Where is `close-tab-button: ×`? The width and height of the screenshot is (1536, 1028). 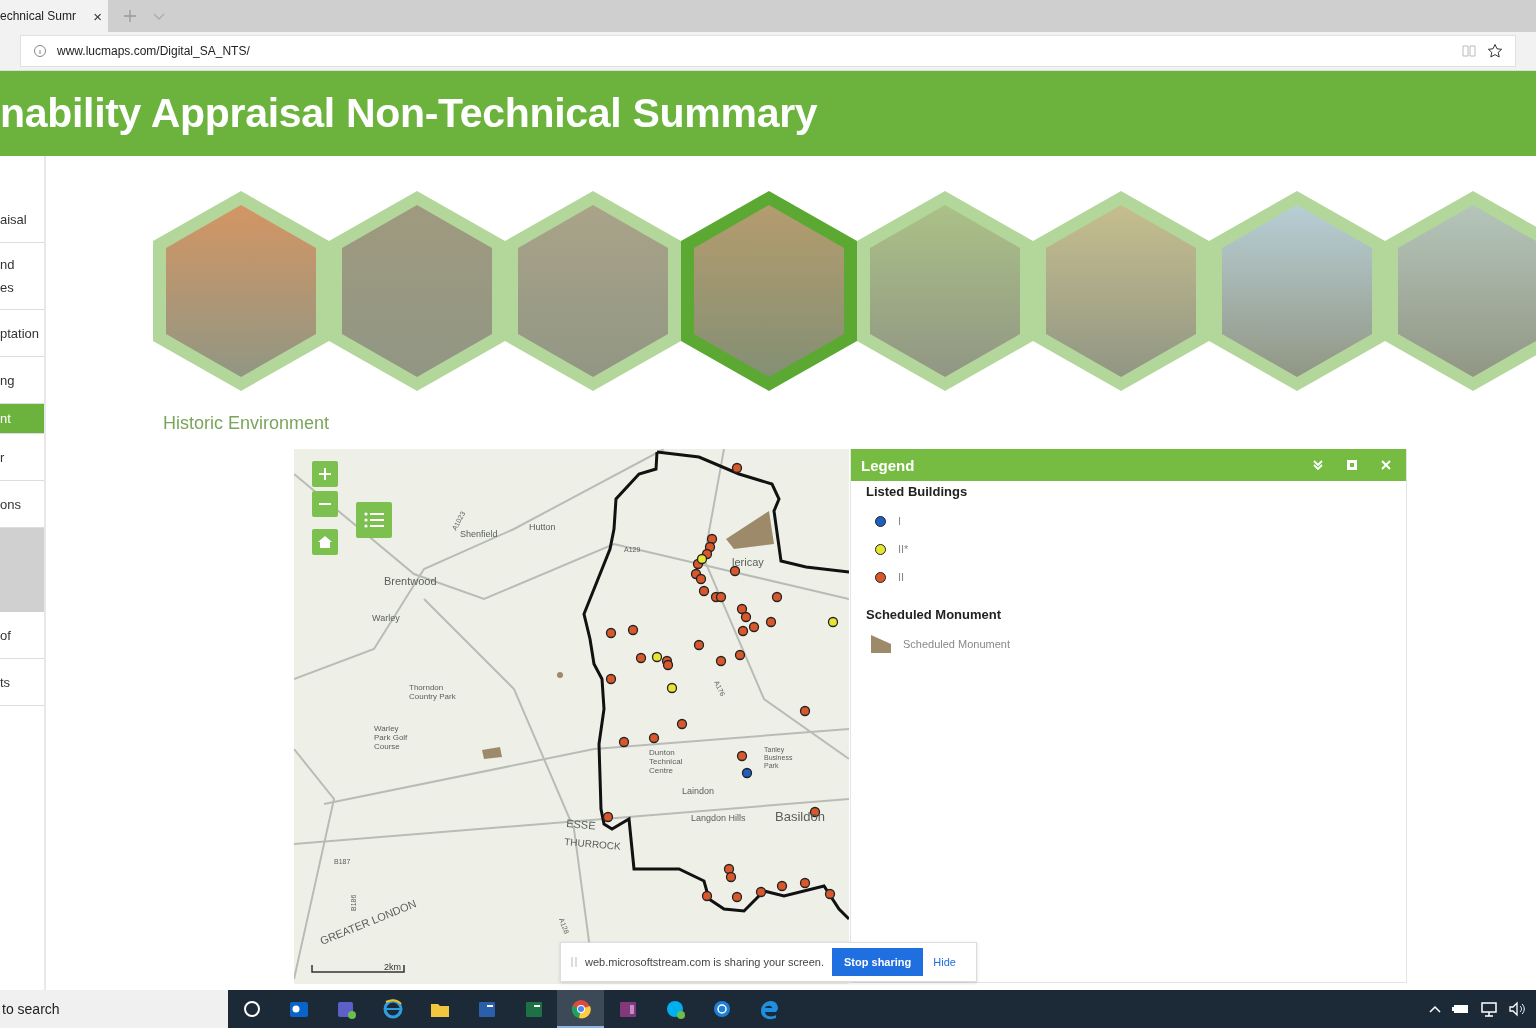 close-tab-button: × is located at coordinates (97, 16).